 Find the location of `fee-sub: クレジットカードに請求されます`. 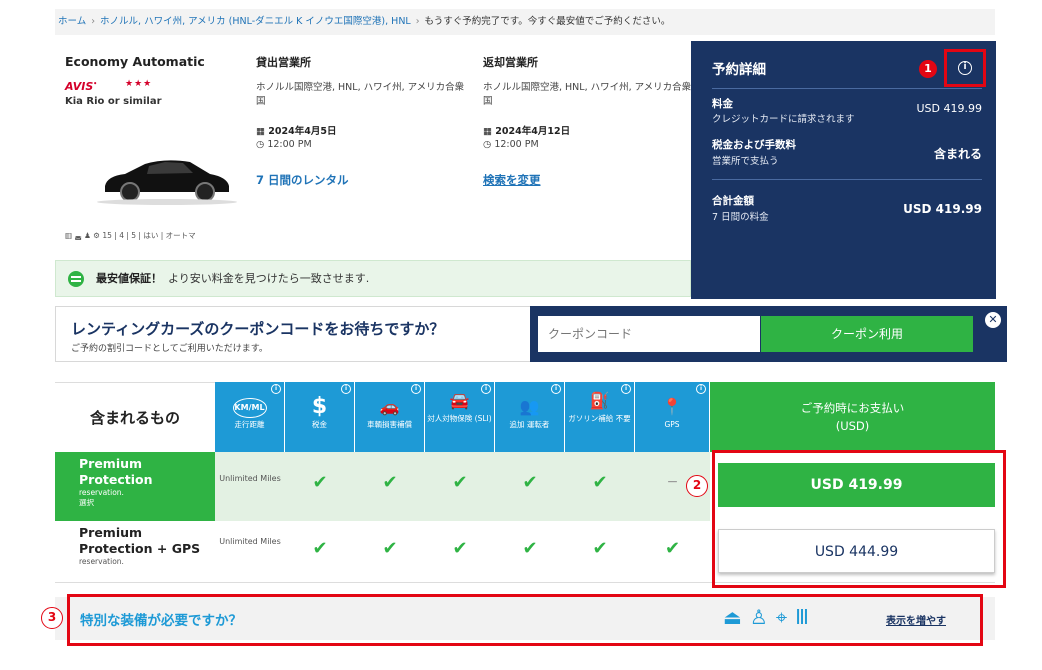

fee-sub: クレジットカードに請求されます is located at coordinates (783, 119).